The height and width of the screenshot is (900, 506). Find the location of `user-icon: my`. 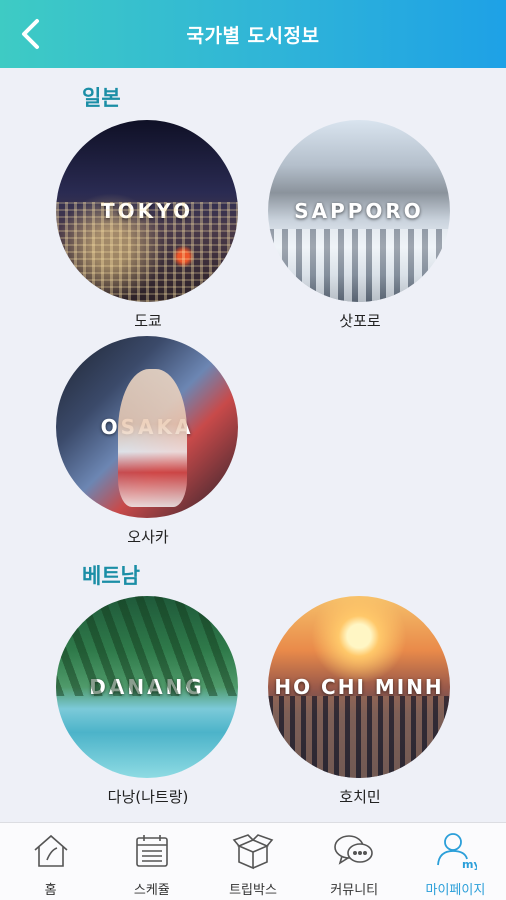

user-icon: my is located at coordinates (455, 851).